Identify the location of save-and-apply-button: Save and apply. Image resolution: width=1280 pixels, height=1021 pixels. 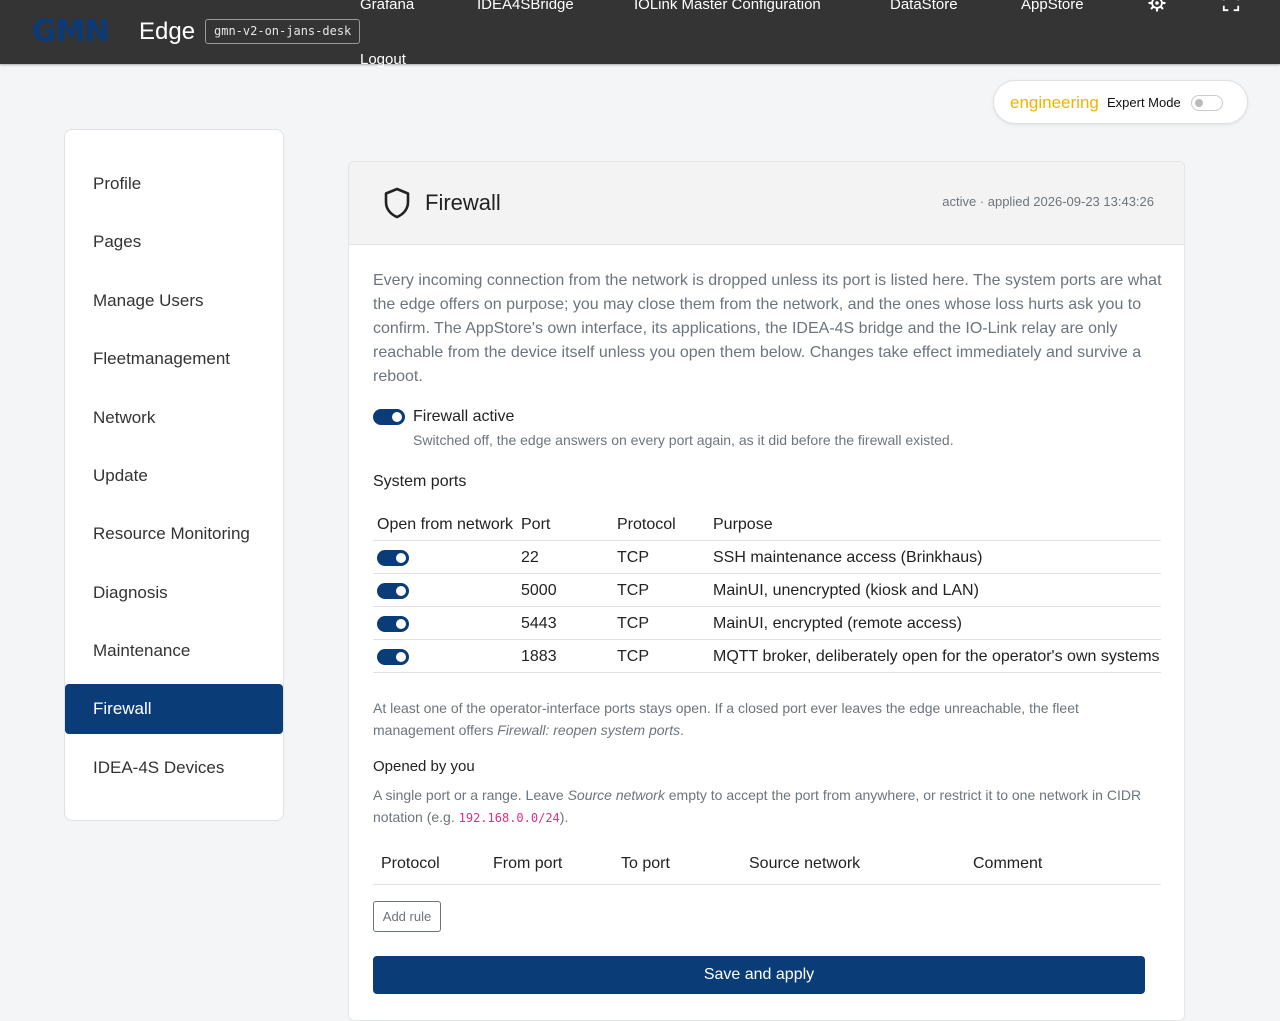
(759, 975).